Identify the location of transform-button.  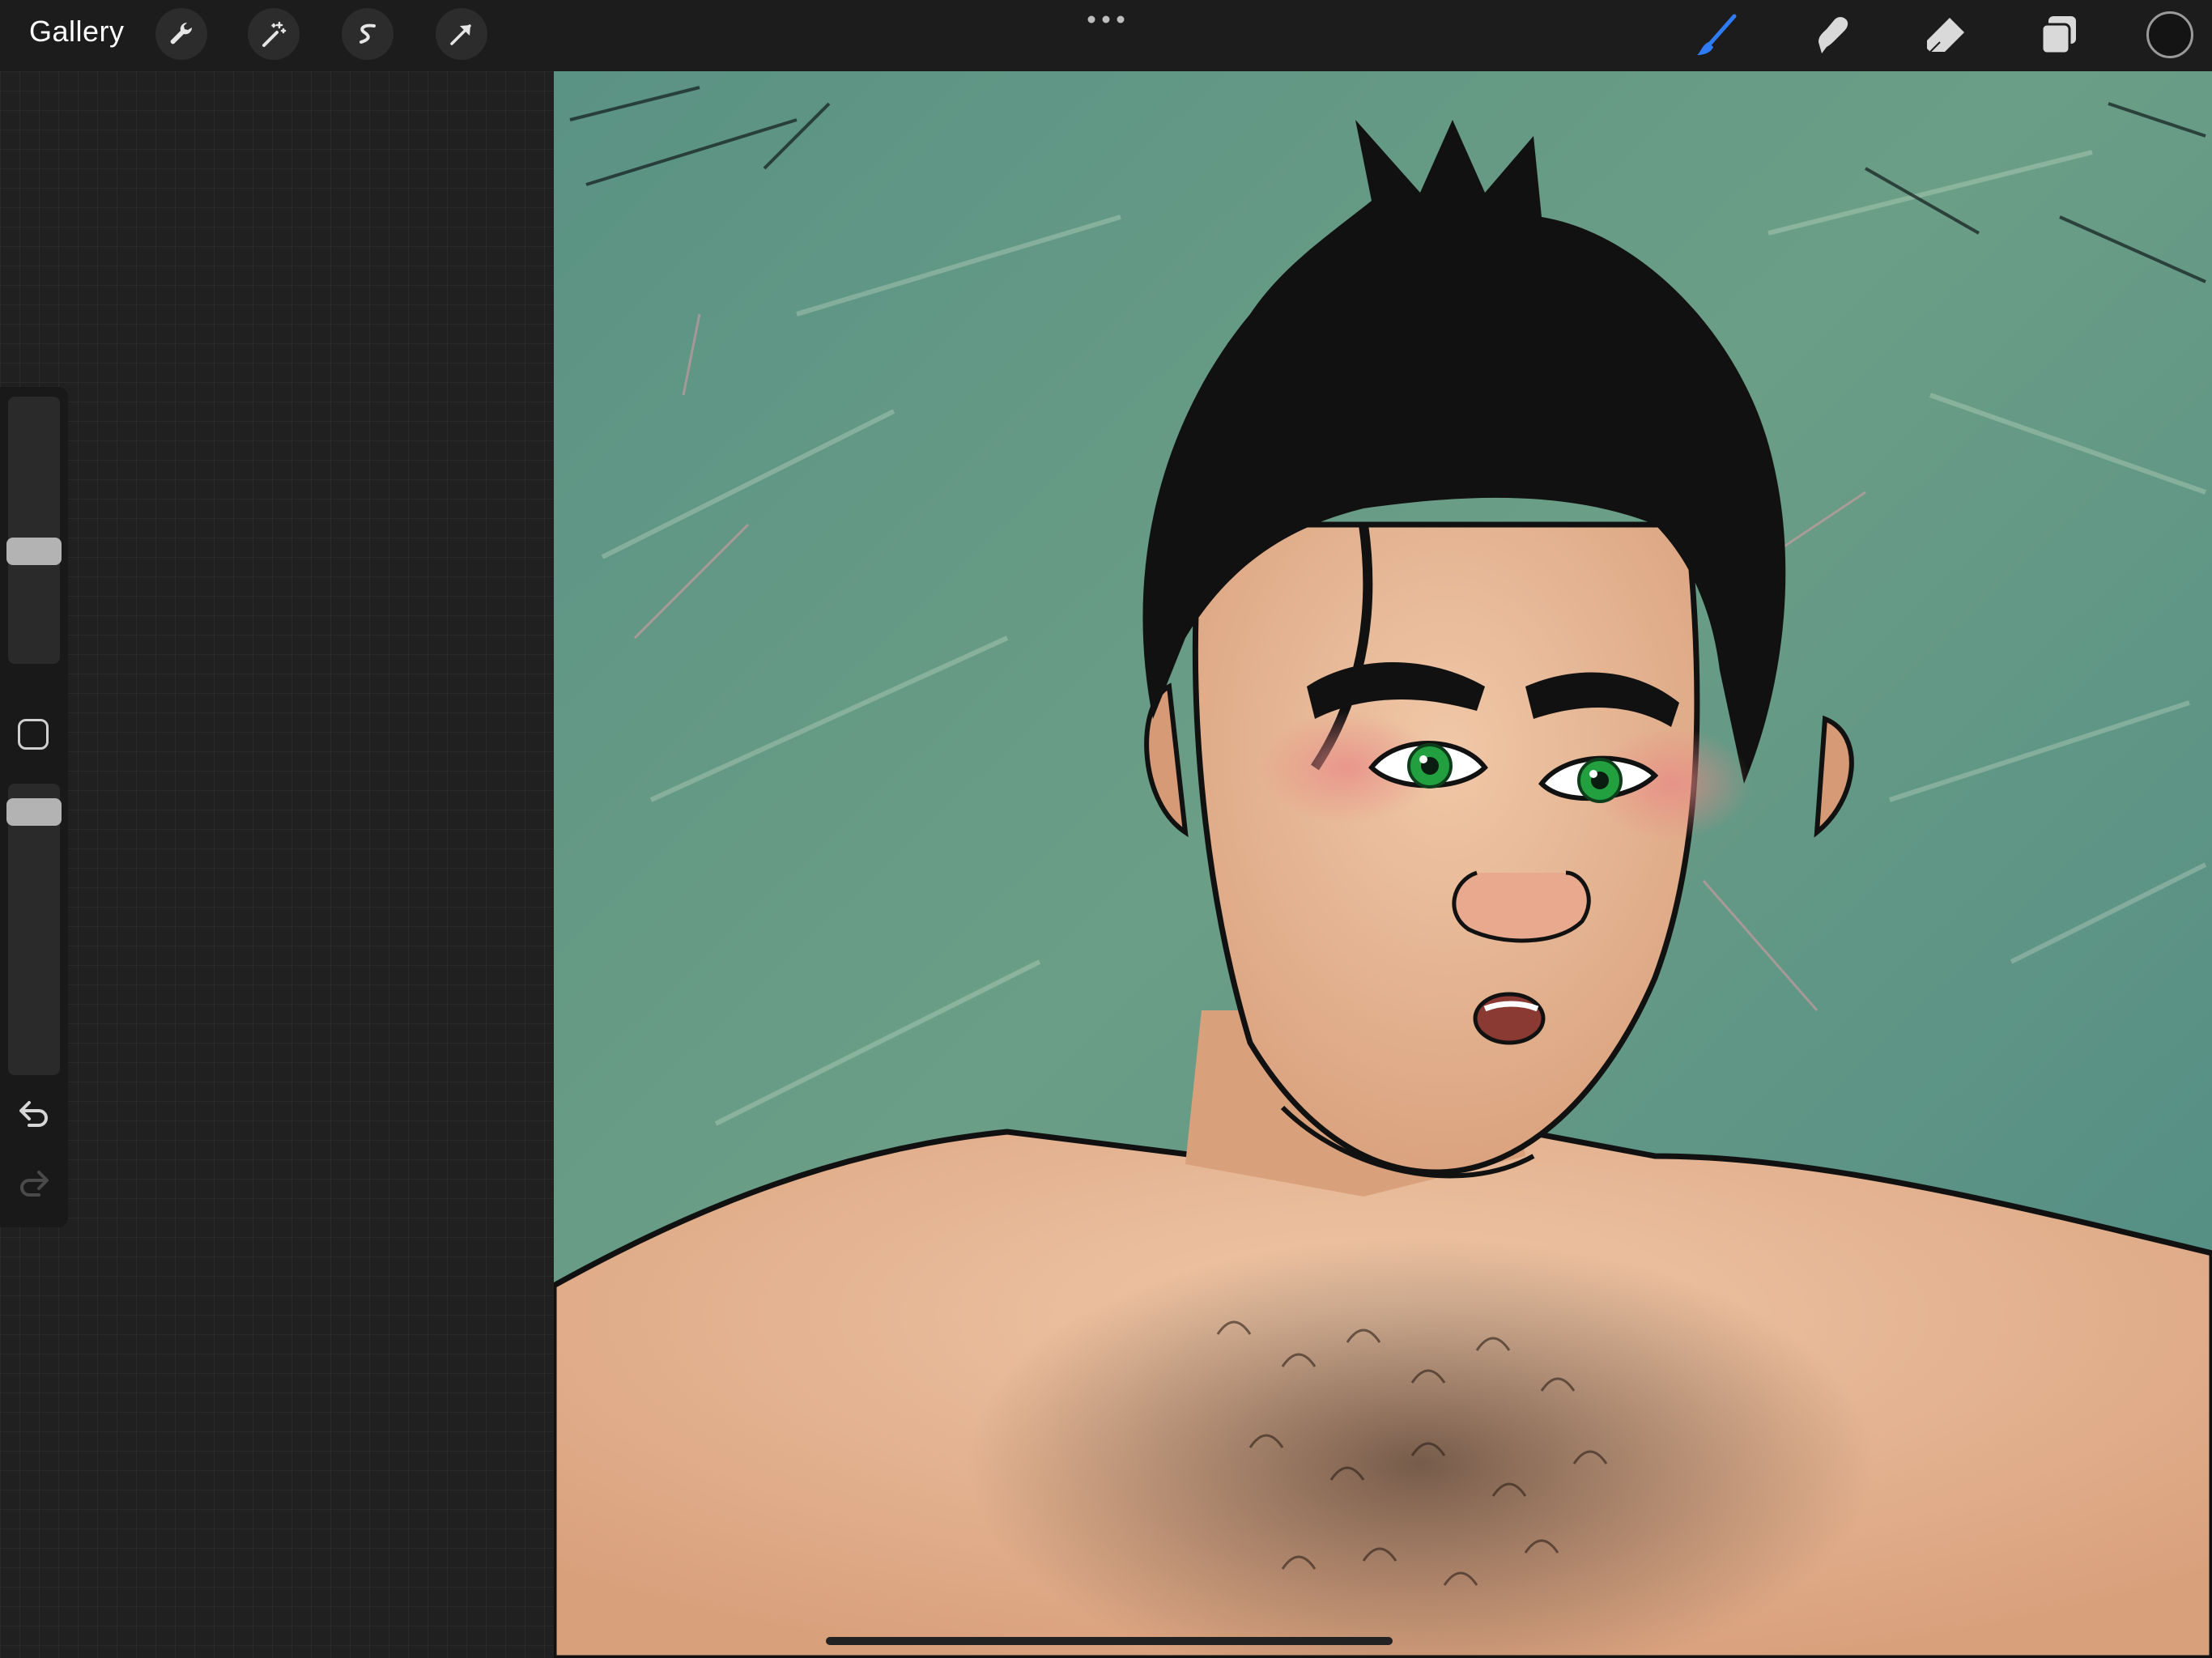
(462, 34).